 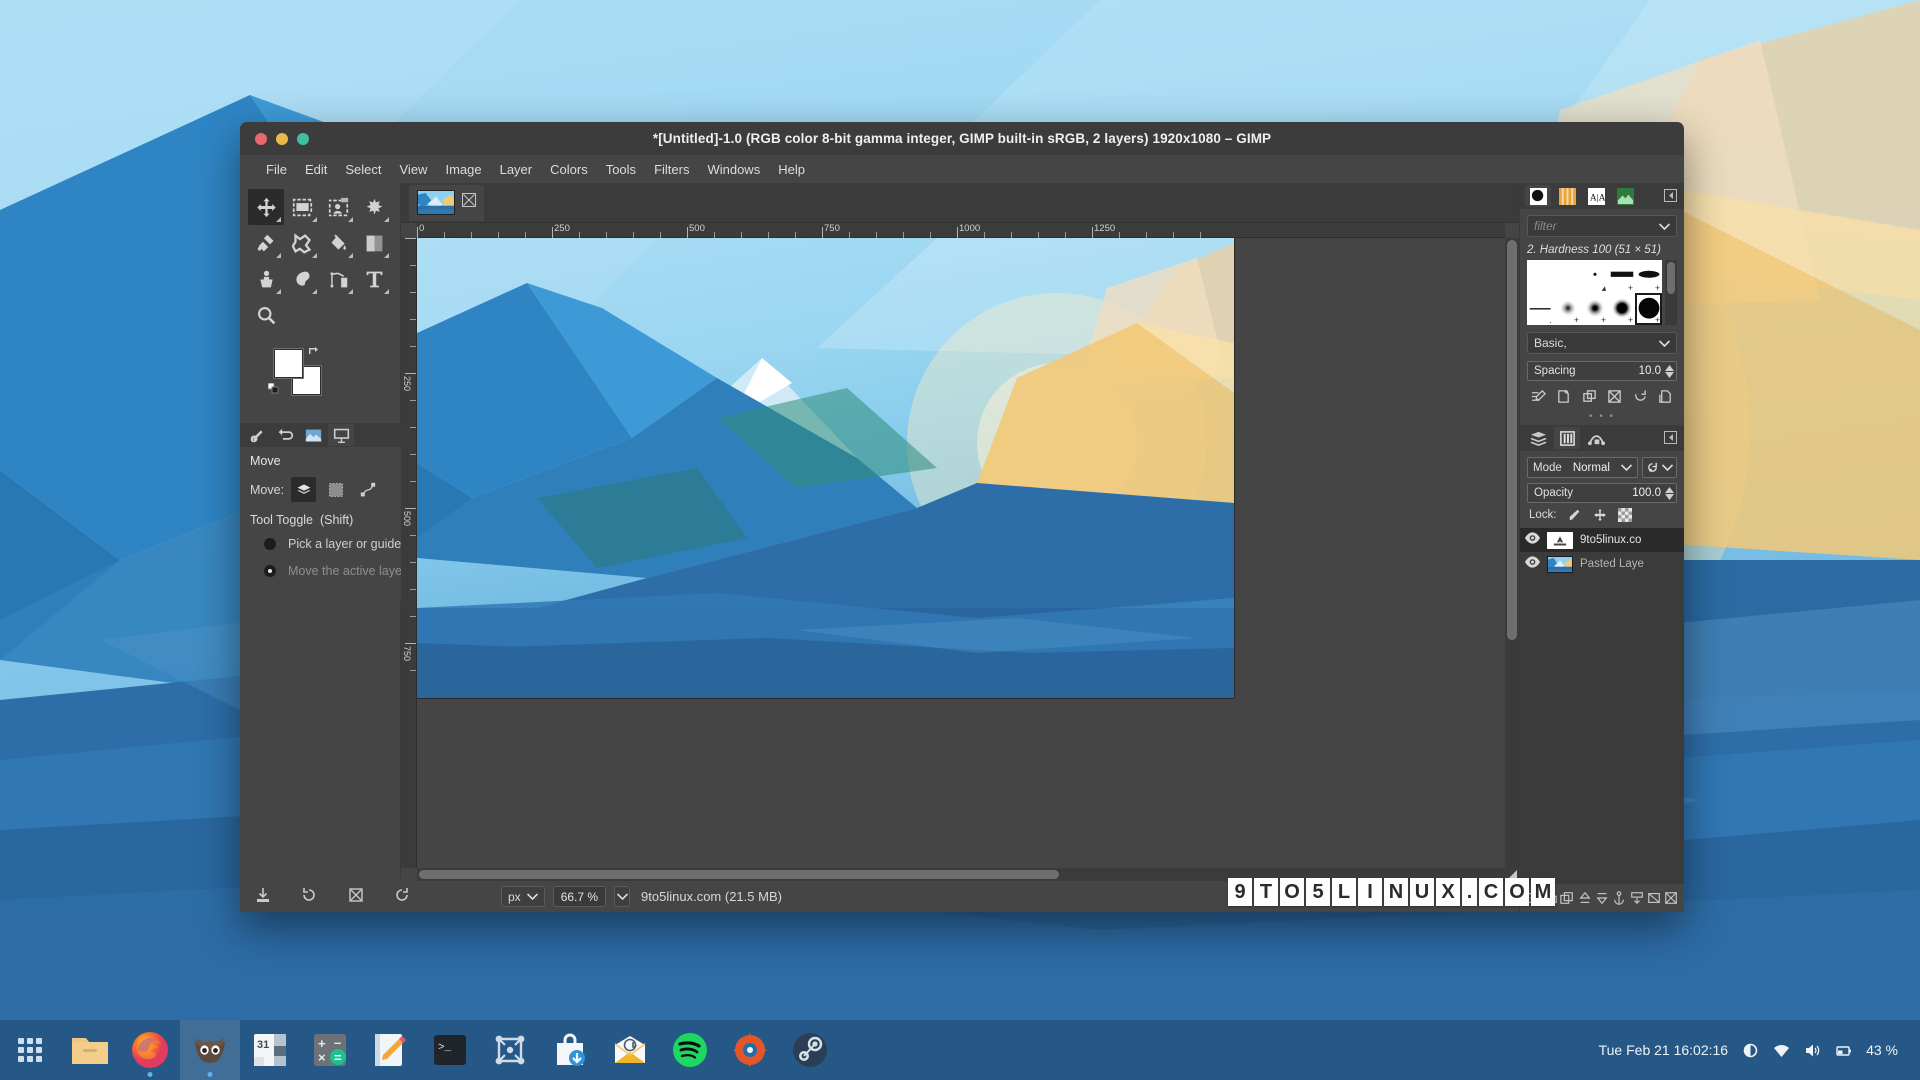 I want to click on duplicate-brush-icon, so click(x=1589, y=396).